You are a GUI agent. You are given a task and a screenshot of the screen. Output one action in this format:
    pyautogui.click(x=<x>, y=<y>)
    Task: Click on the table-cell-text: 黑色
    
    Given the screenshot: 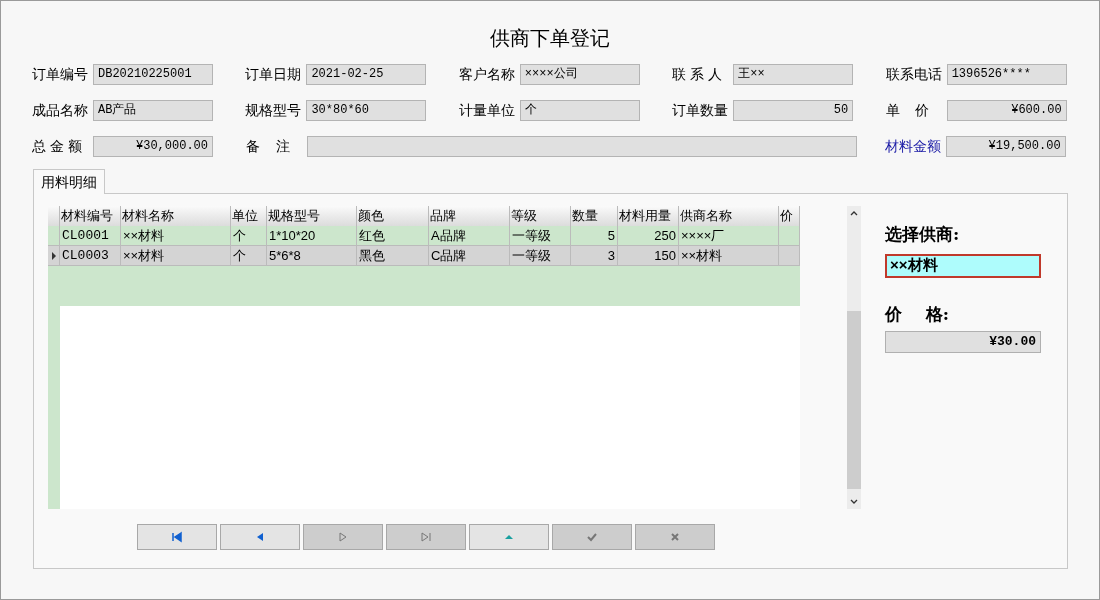 What is the action you would take?
    pyautogui.click(x=372, y=255)
    